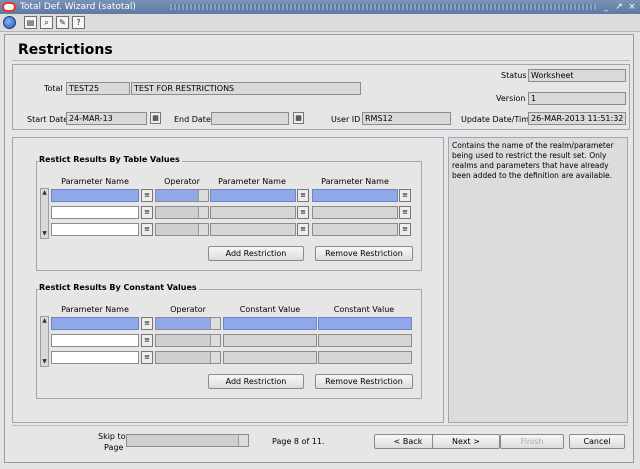 Image resolution: width=640 pixels, height=469 pixels. Describe the element at coordinates (632, 7) in the screenshot. I see `close-button: ×` at that location.